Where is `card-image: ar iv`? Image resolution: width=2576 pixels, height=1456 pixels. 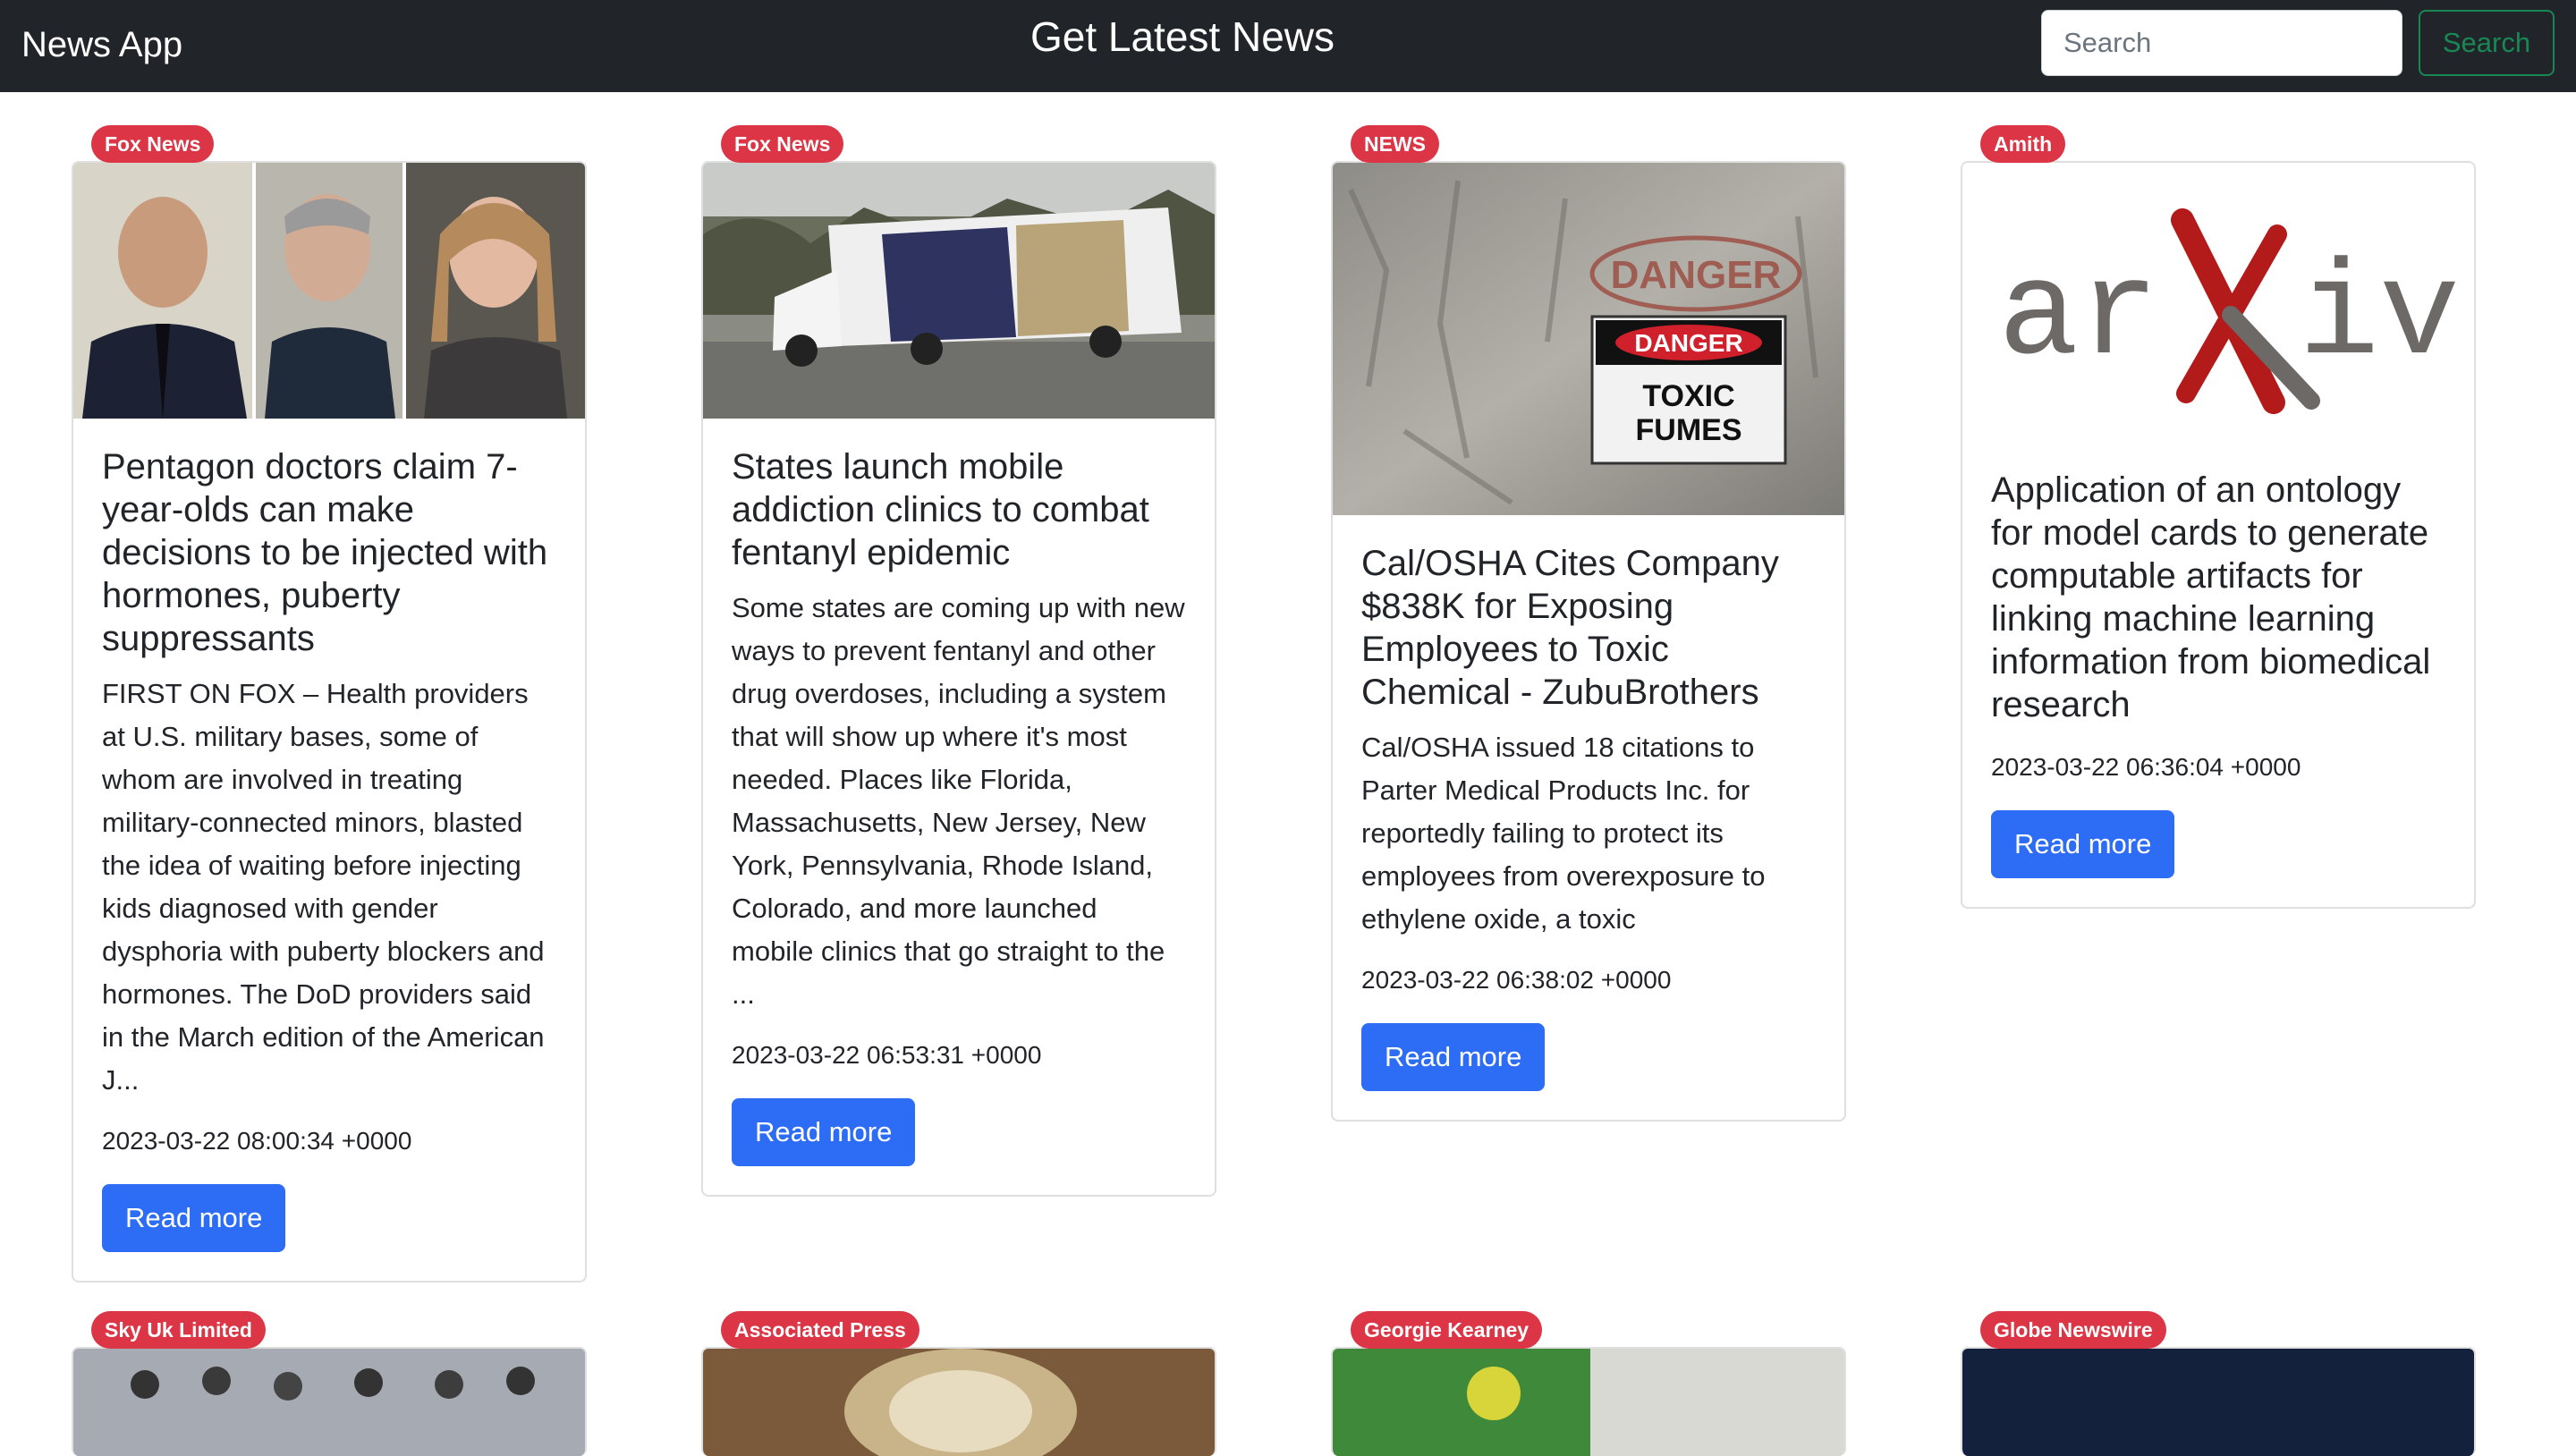
card-image: ar iv is located at coordinates (2218, 302).